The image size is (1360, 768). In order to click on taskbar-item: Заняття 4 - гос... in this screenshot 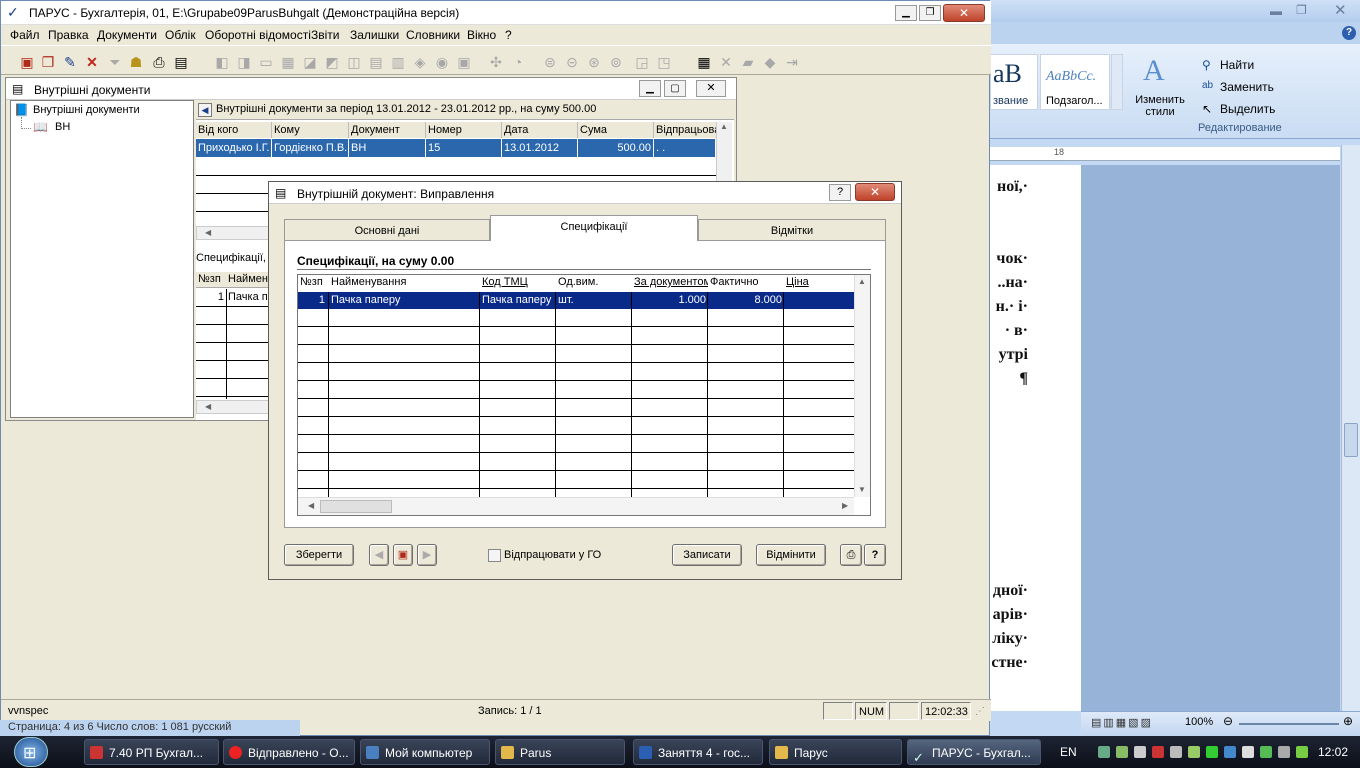, I will do `click(698, 752)`.